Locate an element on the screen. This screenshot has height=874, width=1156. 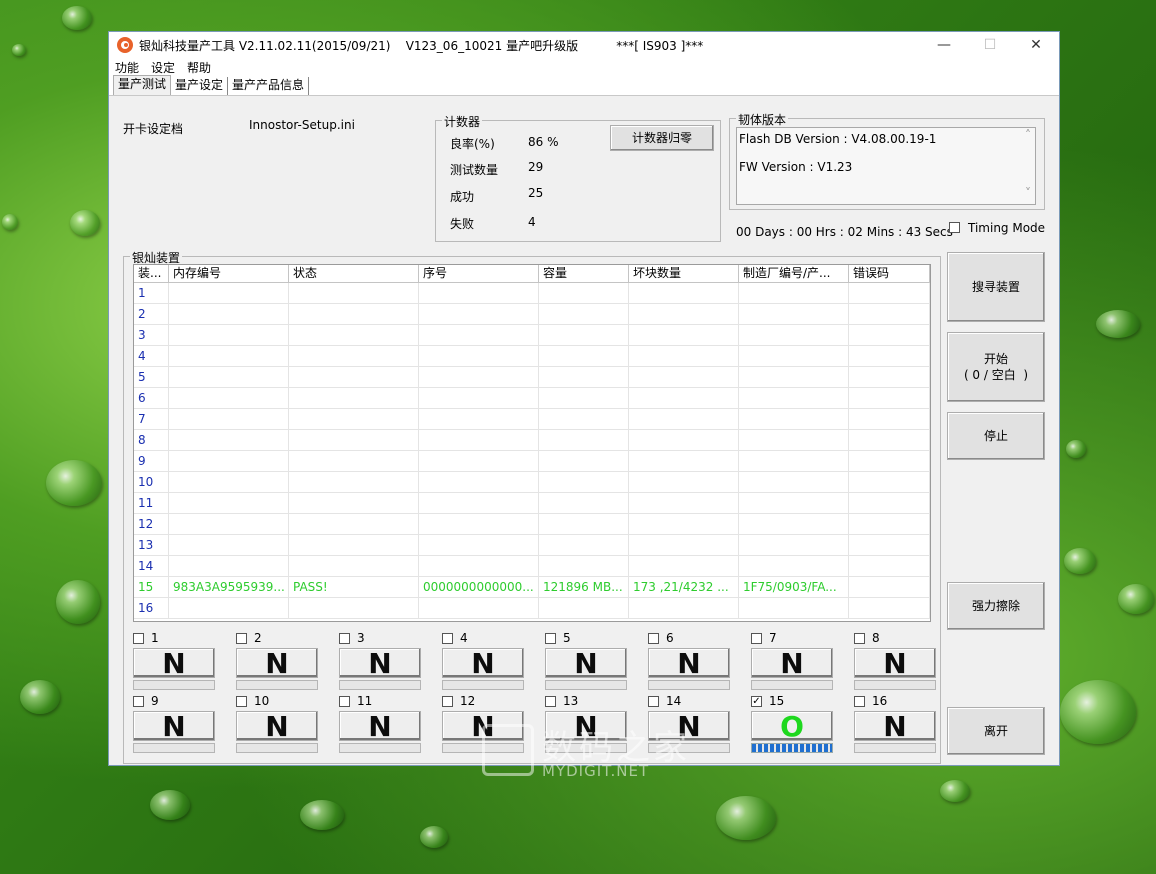
col-status: 状态 is located at coordinates (354, 273).